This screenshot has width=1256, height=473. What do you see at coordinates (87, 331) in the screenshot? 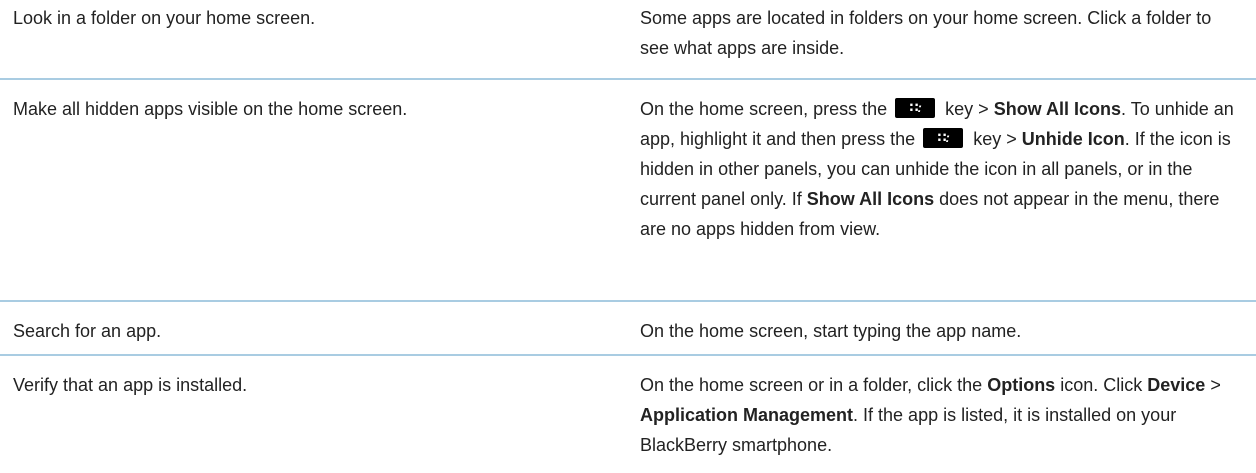
I see `task-cell: Search for an app.` at bounding box center [87, 331].